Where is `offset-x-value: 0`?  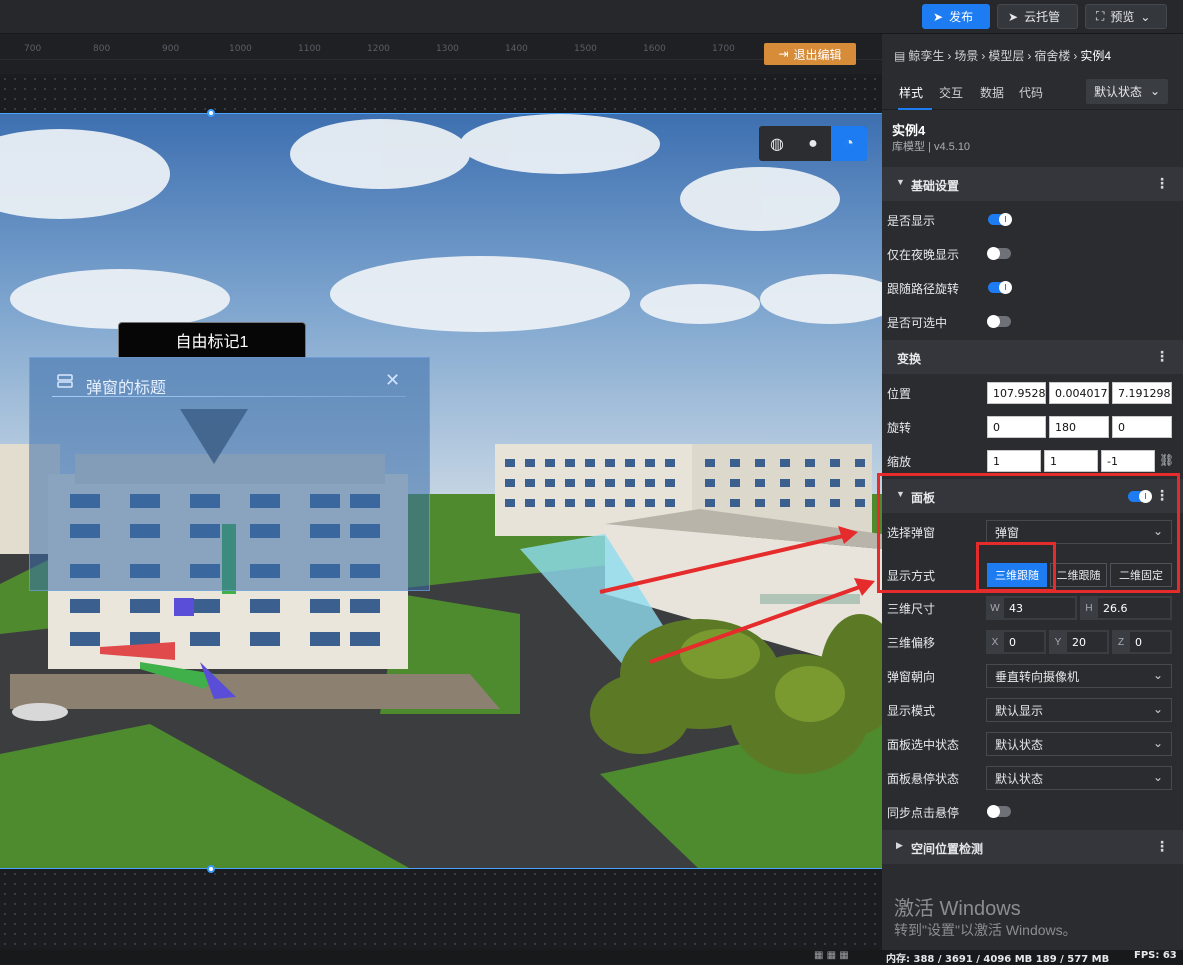 offset-x-value: 0 is located at coordinates (1024, 642).